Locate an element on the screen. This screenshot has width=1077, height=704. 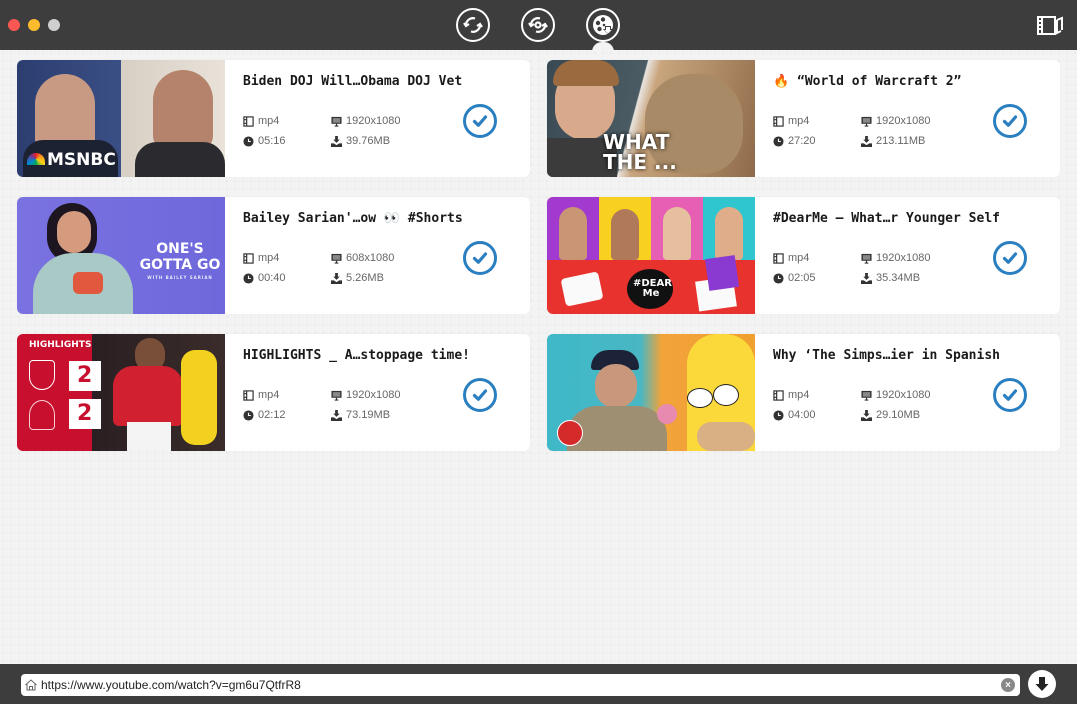
media-library-icon is located at coordinates (1050, 25).